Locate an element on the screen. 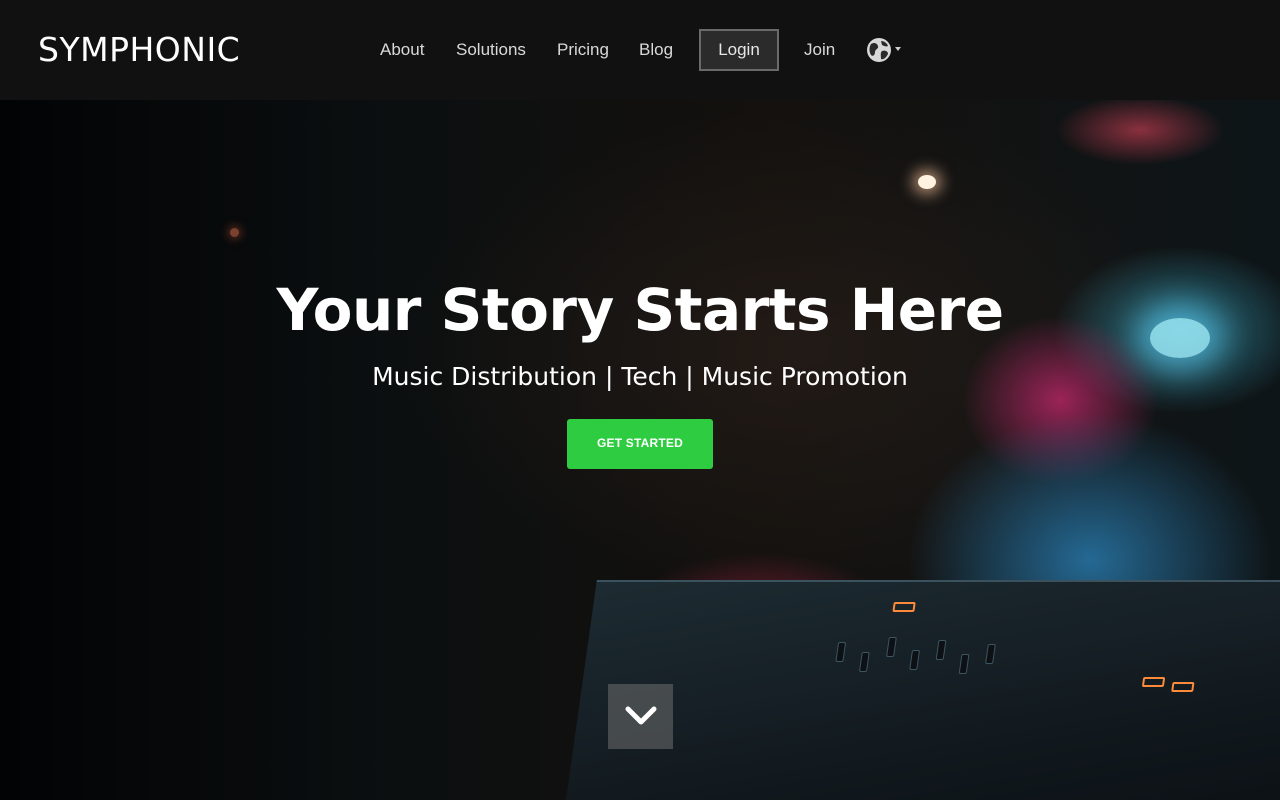 The height and width of the screenshot is (800, 1280). language-selector is located at coordinates (884, 50).